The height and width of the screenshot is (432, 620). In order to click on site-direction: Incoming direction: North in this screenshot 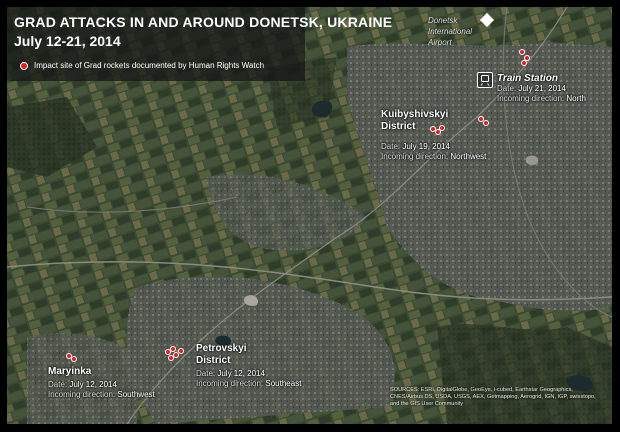, I will do `click(541, 99)`.